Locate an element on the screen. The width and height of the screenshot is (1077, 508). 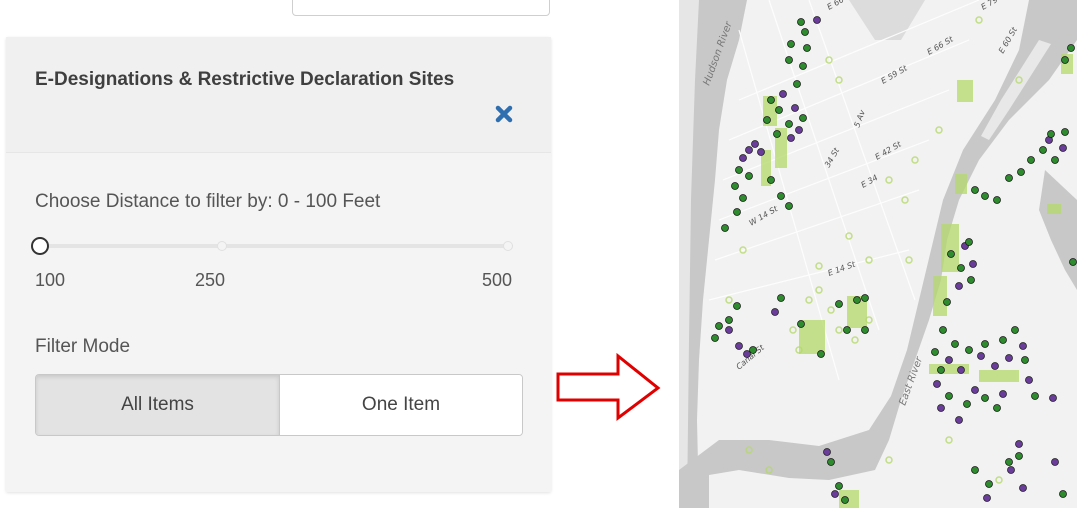
slider-label-250: 250 is located at coordinates (210, 280).